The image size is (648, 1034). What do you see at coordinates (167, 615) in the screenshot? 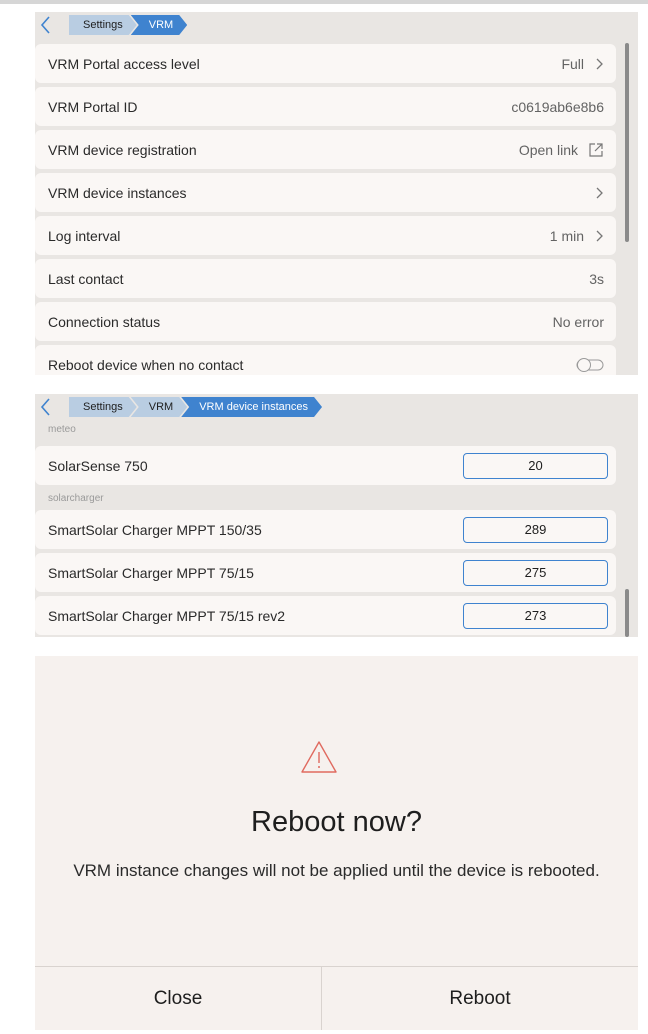
I see `device-name: SmartSolar Charger MPPT 75/15 rev2` at bounding box center [167, 615].